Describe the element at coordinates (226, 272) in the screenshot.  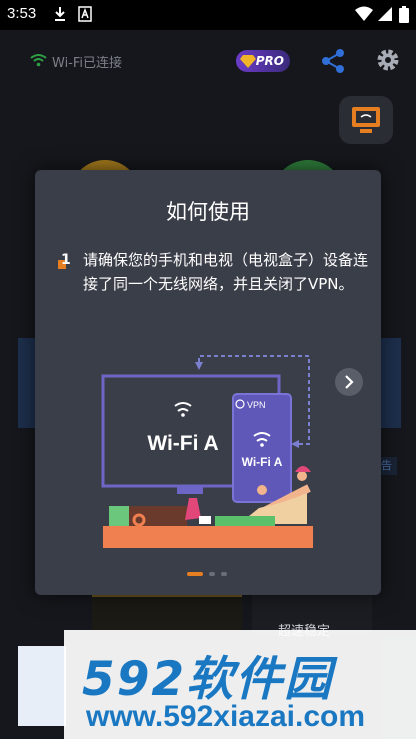
I see `step-instruction: 请确保您的手机和电视（电视盒子）设备连接了同一个无线网络，并且关闭了VPN。` at that location.